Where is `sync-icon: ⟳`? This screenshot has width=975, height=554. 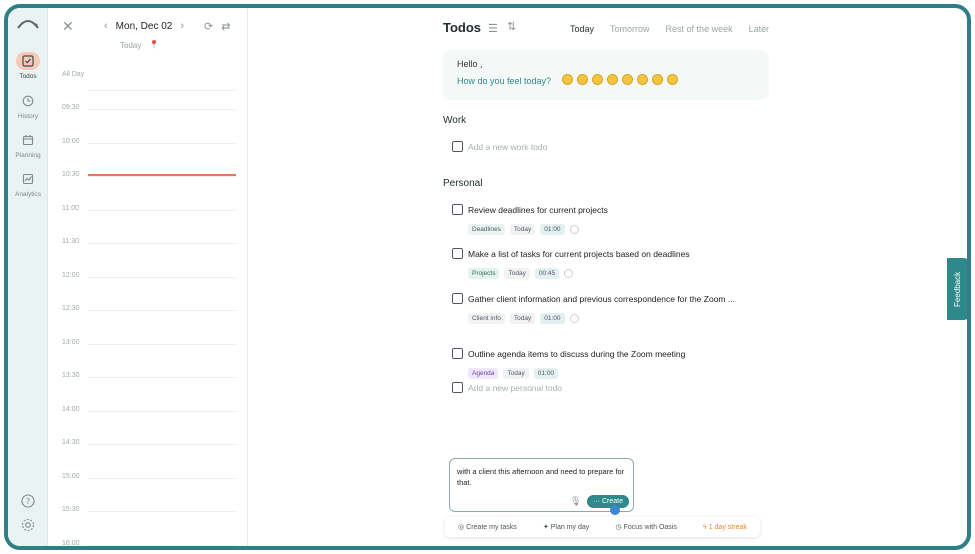
sync-icon: ⟳ is located at coordinates (208, 26).